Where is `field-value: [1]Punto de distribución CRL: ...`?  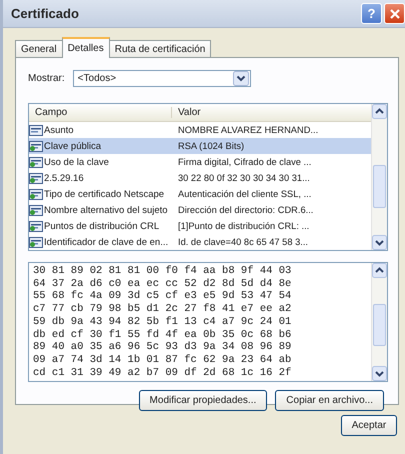
field-value: [1]Punto de distribución CRL: ... is located at coordinates (243, 226).